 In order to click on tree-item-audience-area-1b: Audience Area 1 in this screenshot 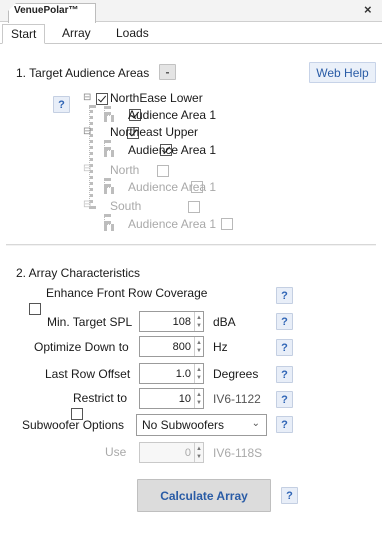, I will do `click(172, 150)`.